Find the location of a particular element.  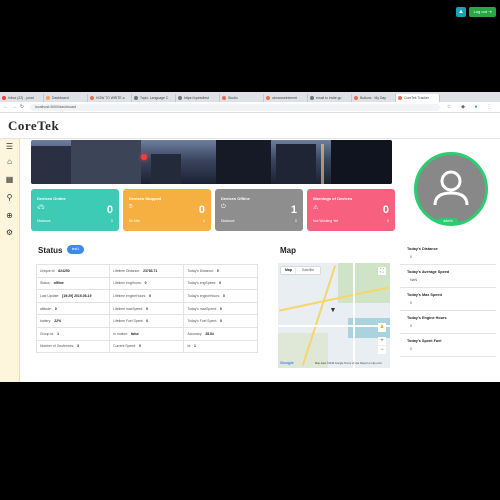

status-label: Number of Geofences: is located at coordinates (57, 346).